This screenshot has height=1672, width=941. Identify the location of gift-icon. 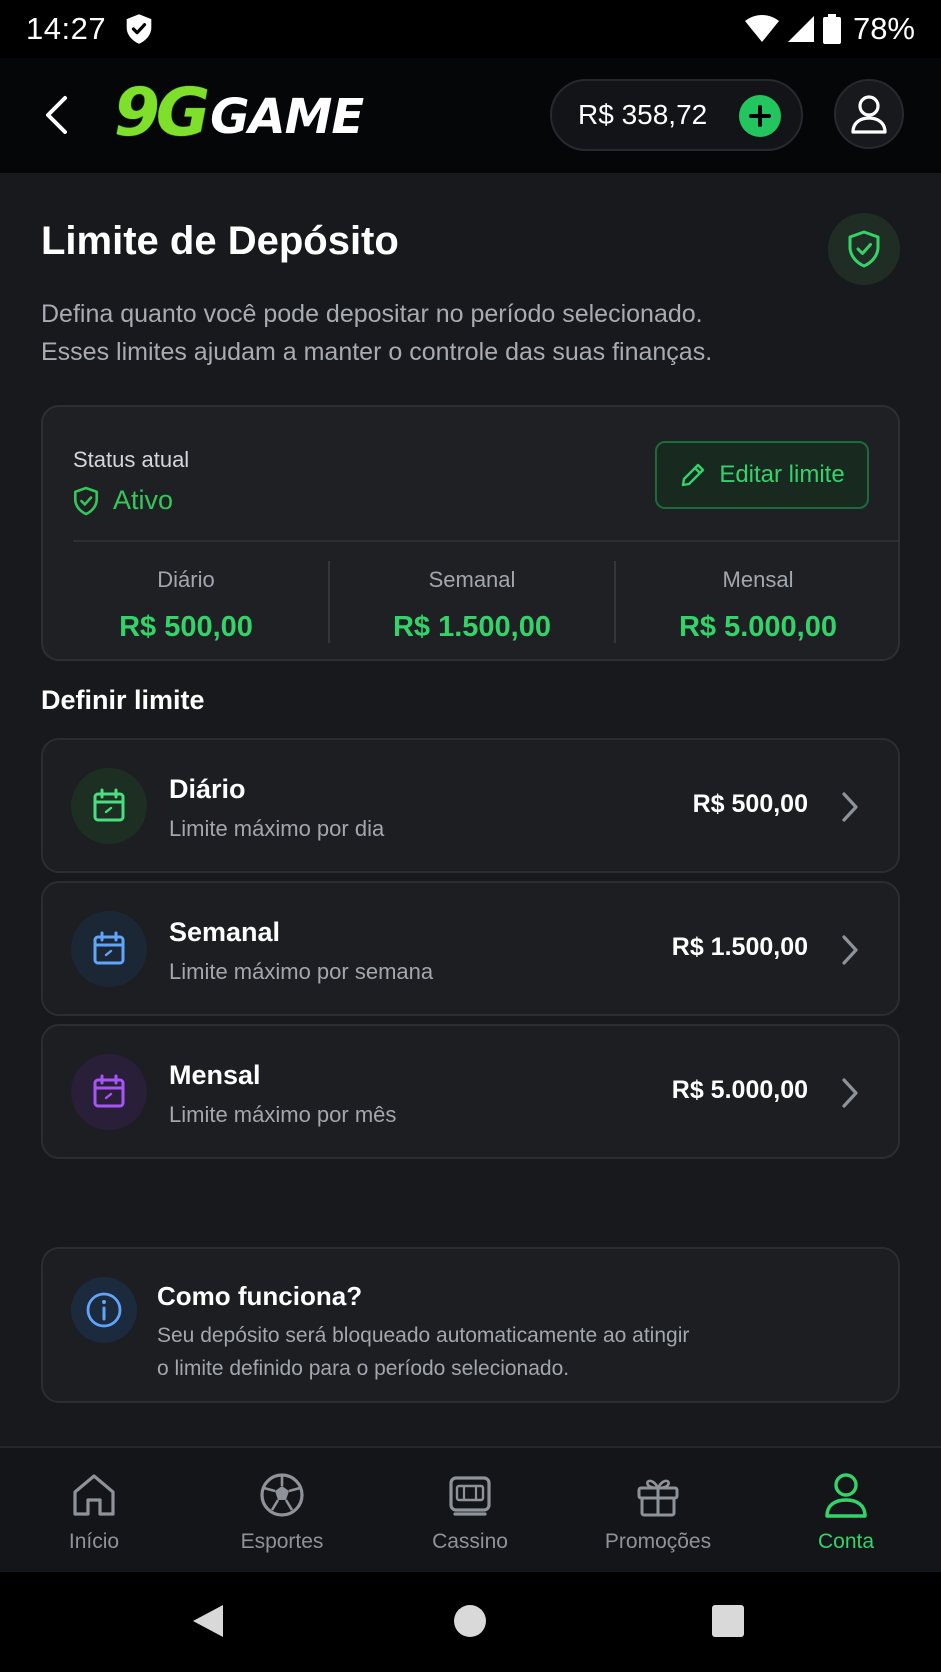
(658, 1498).